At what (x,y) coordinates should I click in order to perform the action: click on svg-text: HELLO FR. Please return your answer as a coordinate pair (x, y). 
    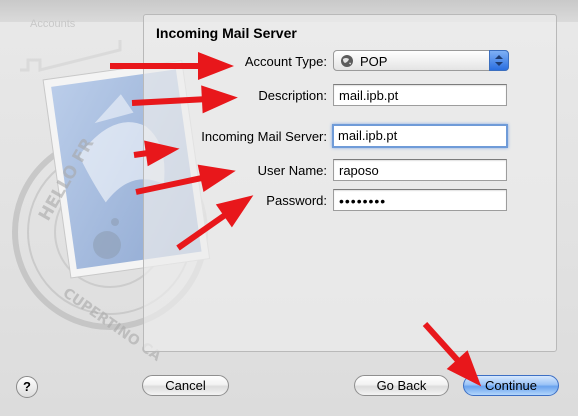
    Looking at the image, I should click on (66, 180).